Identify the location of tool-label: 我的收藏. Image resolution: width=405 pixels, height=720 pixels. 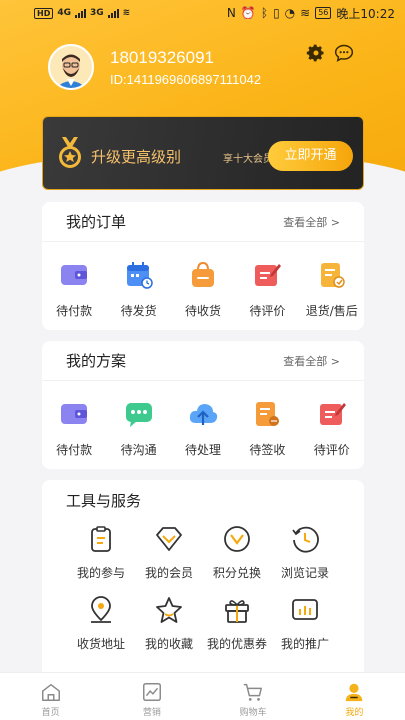
(168, 644).